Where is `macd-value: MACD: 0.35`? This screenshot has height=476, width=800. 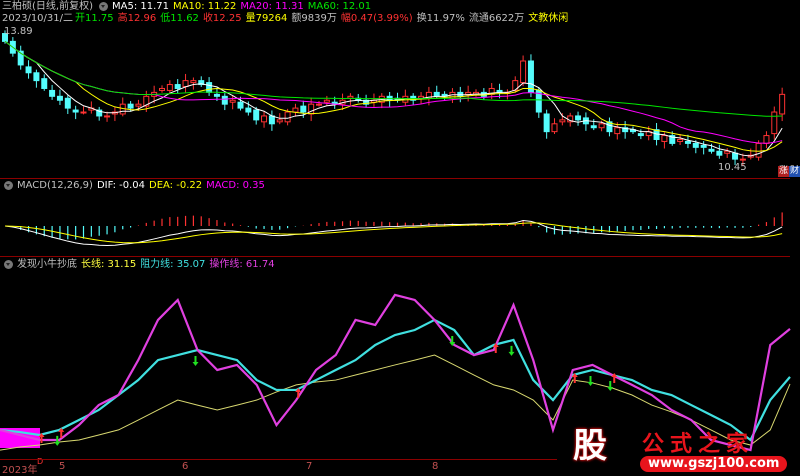 macd-value: MACD: 0.35 is located at coordinates (235, 185).